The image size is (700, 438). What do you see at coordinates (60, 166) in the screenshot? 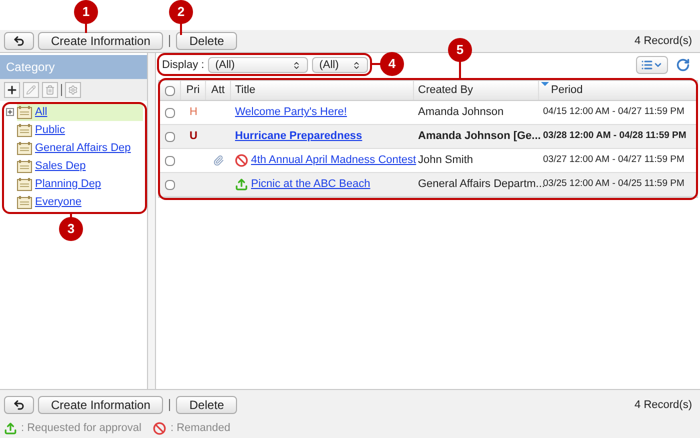
I see `category-link: Sales Dep` at bounding box center [60, 166].